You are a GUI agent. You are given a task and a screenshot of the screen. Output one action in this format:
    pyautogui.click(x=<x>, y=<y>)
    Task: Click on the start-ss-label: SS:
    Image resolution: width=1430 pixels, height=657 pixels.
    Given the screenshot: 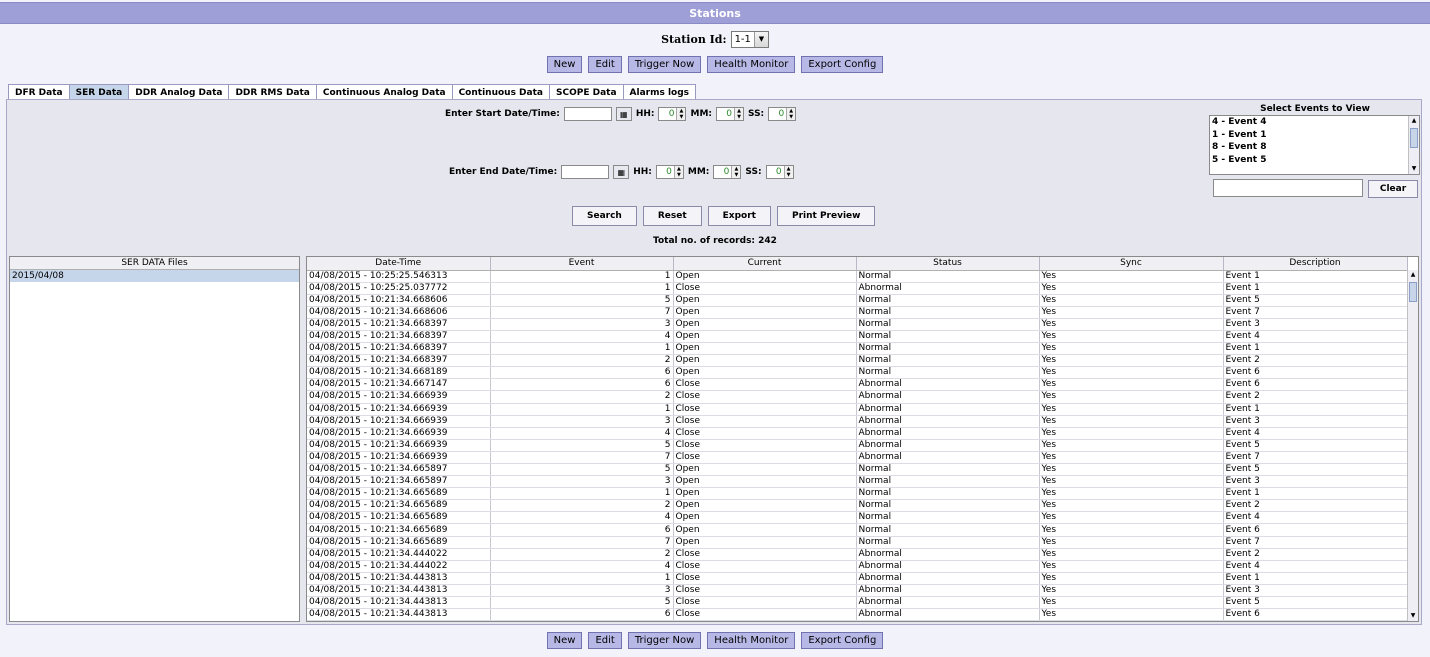 What is the action you would take?
    pyautogui.click(x=756, y=114)
    